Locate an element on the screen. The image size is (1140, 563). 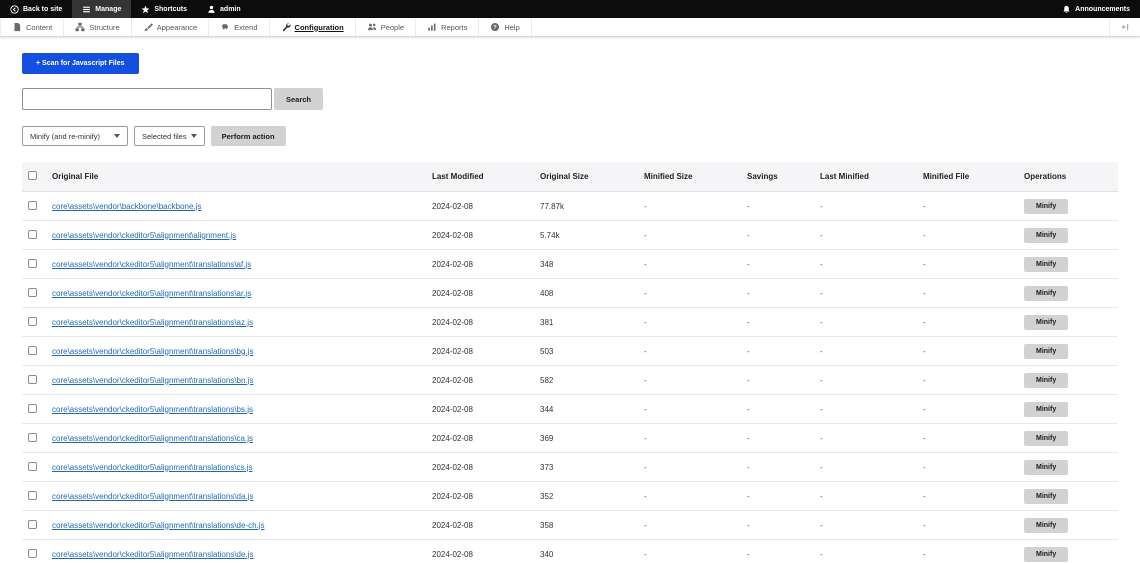
shortcuts-label: Shortcuts is located at coordinates (171, 9).